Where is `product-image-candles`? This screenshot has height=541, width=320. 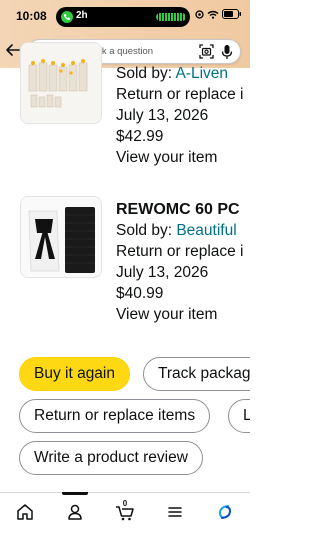
product-image-candles is located at coordinates (61, 83).